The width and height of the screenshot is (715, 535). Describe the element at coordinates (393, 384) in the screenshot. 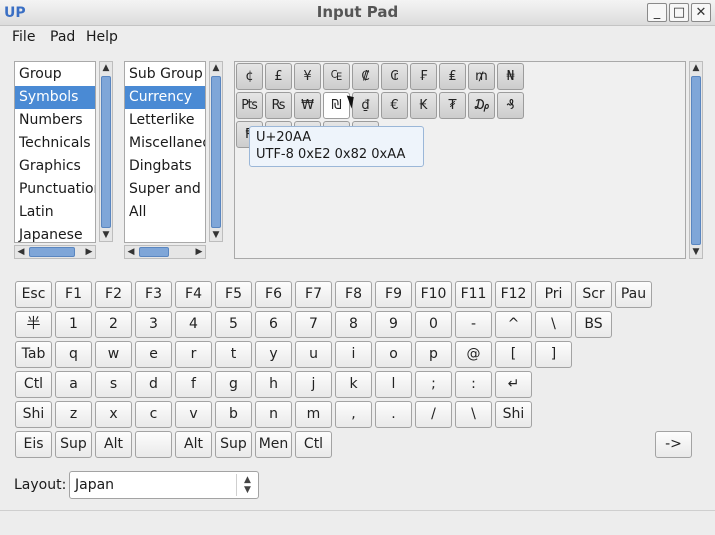

I see `key-l: l` at that location.